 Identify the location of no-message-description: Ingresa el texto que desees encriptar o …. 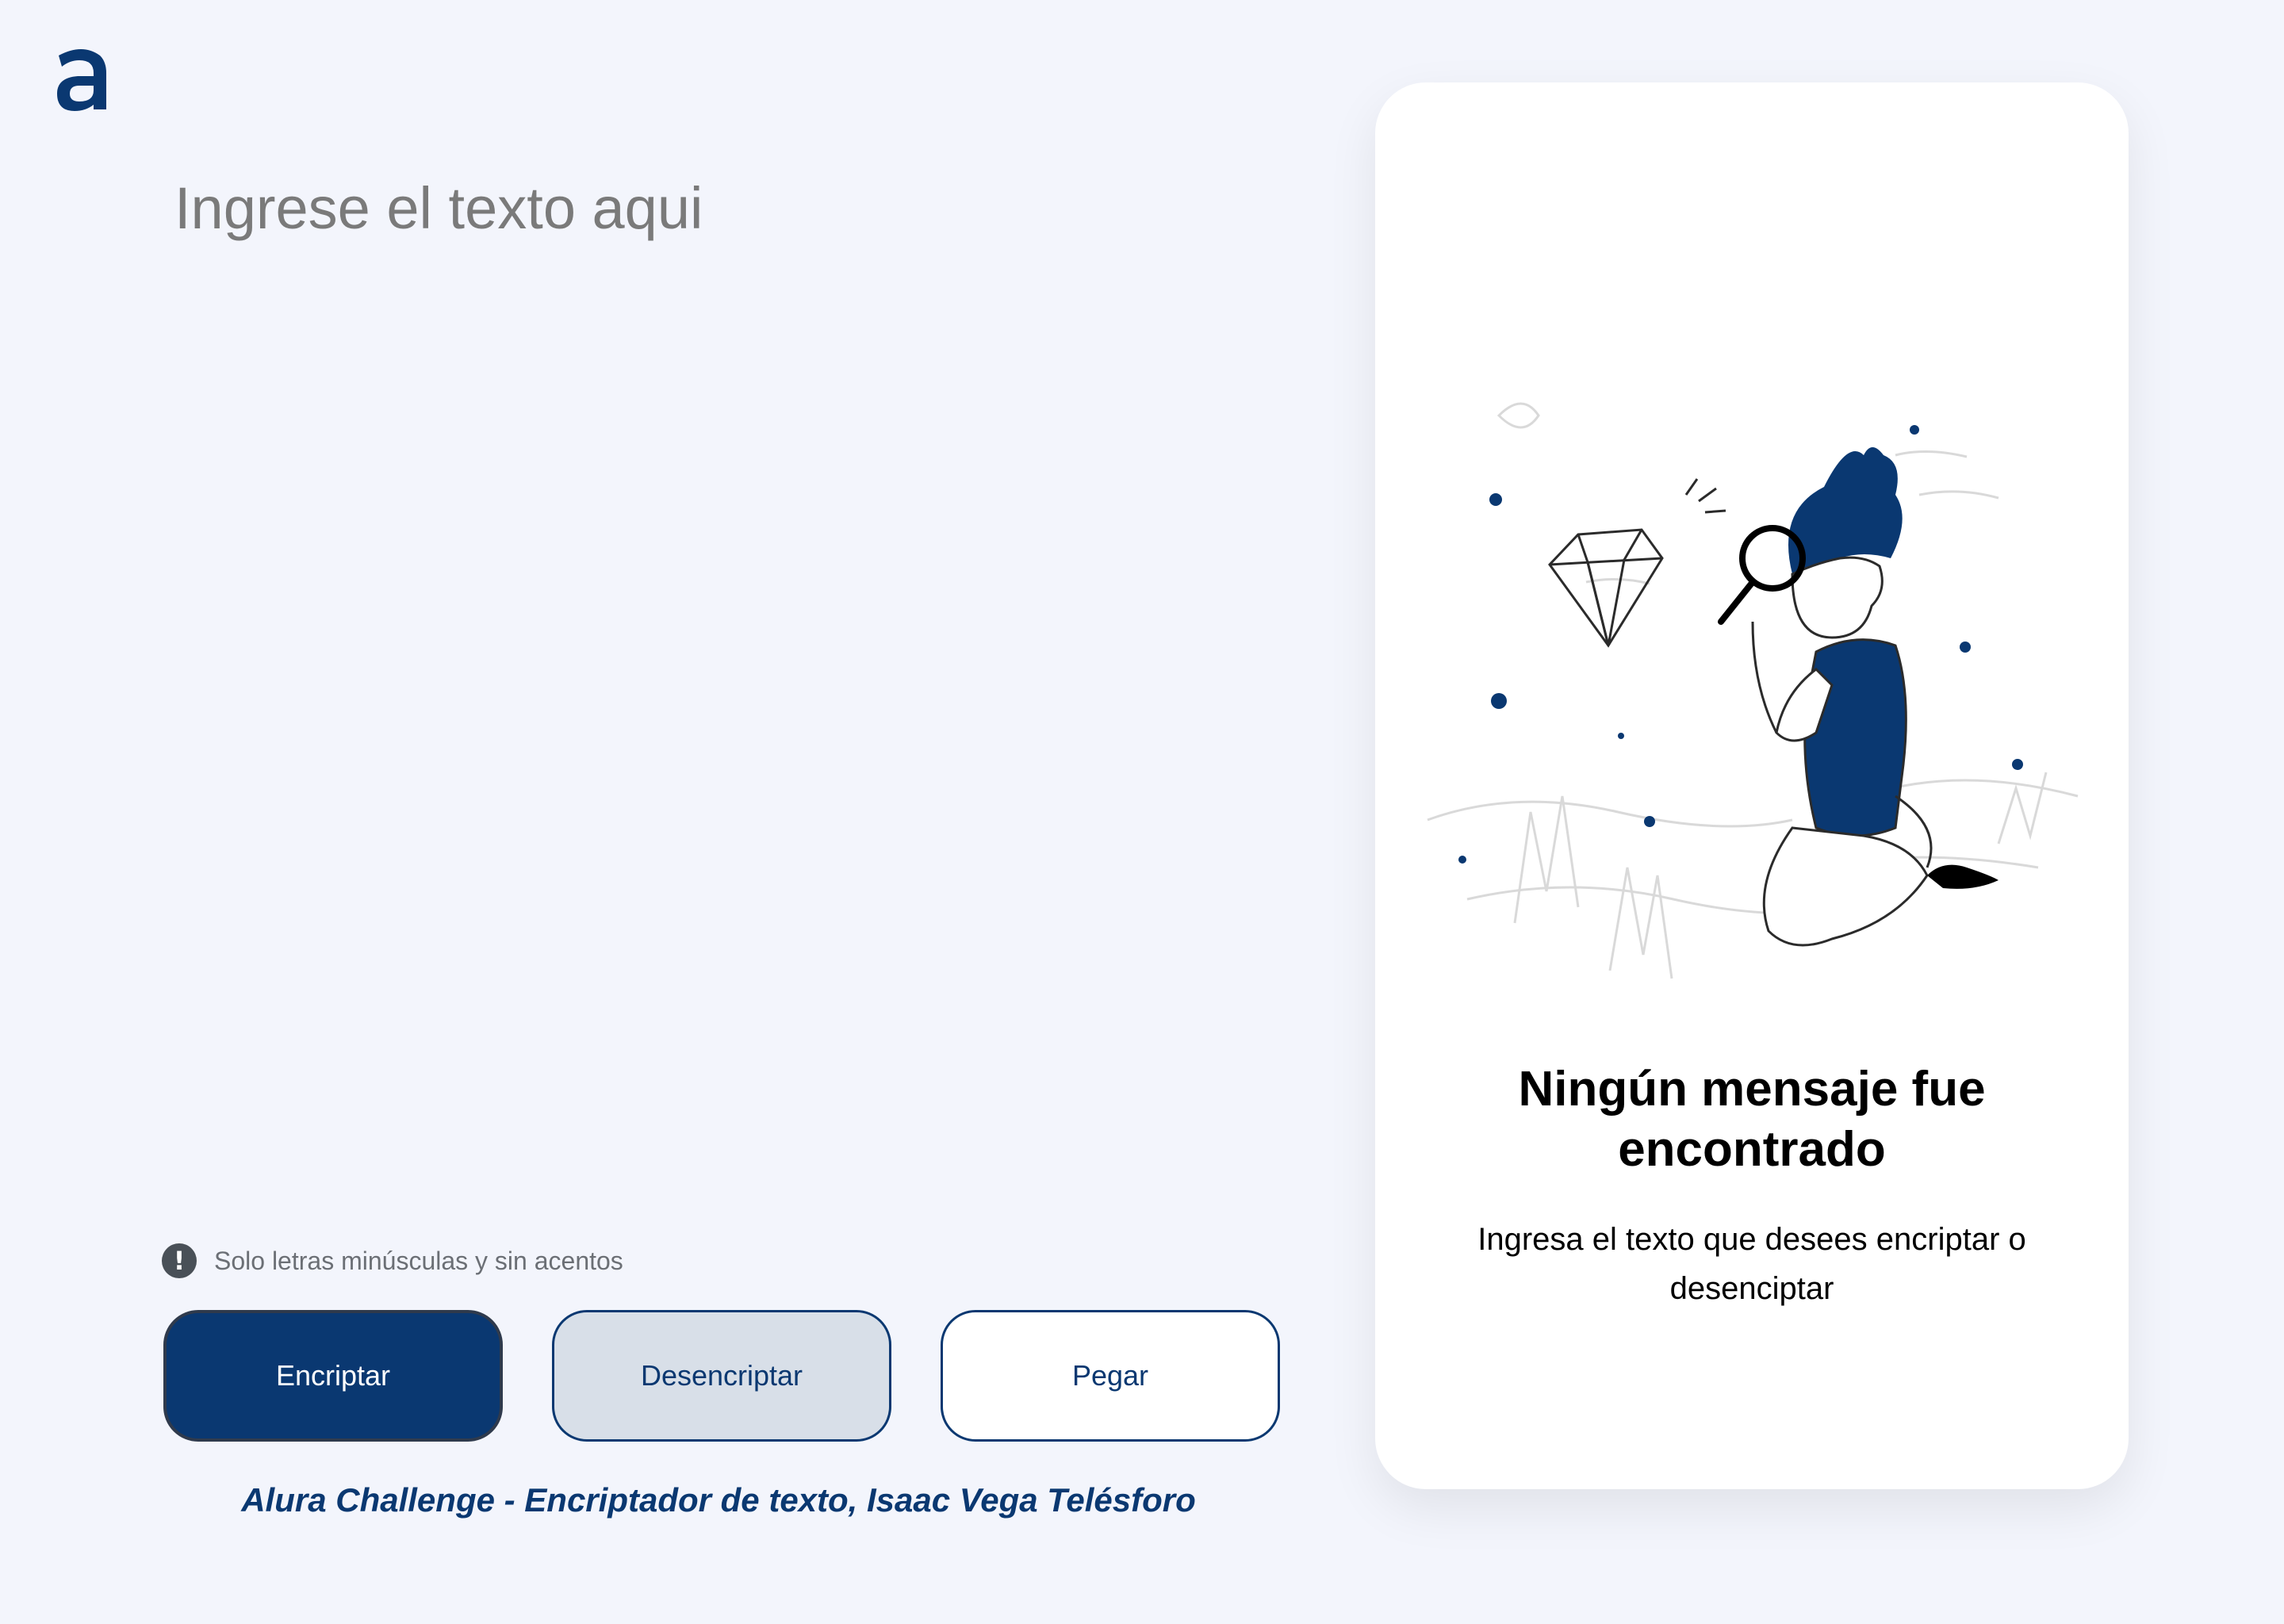
(1751, 1264).